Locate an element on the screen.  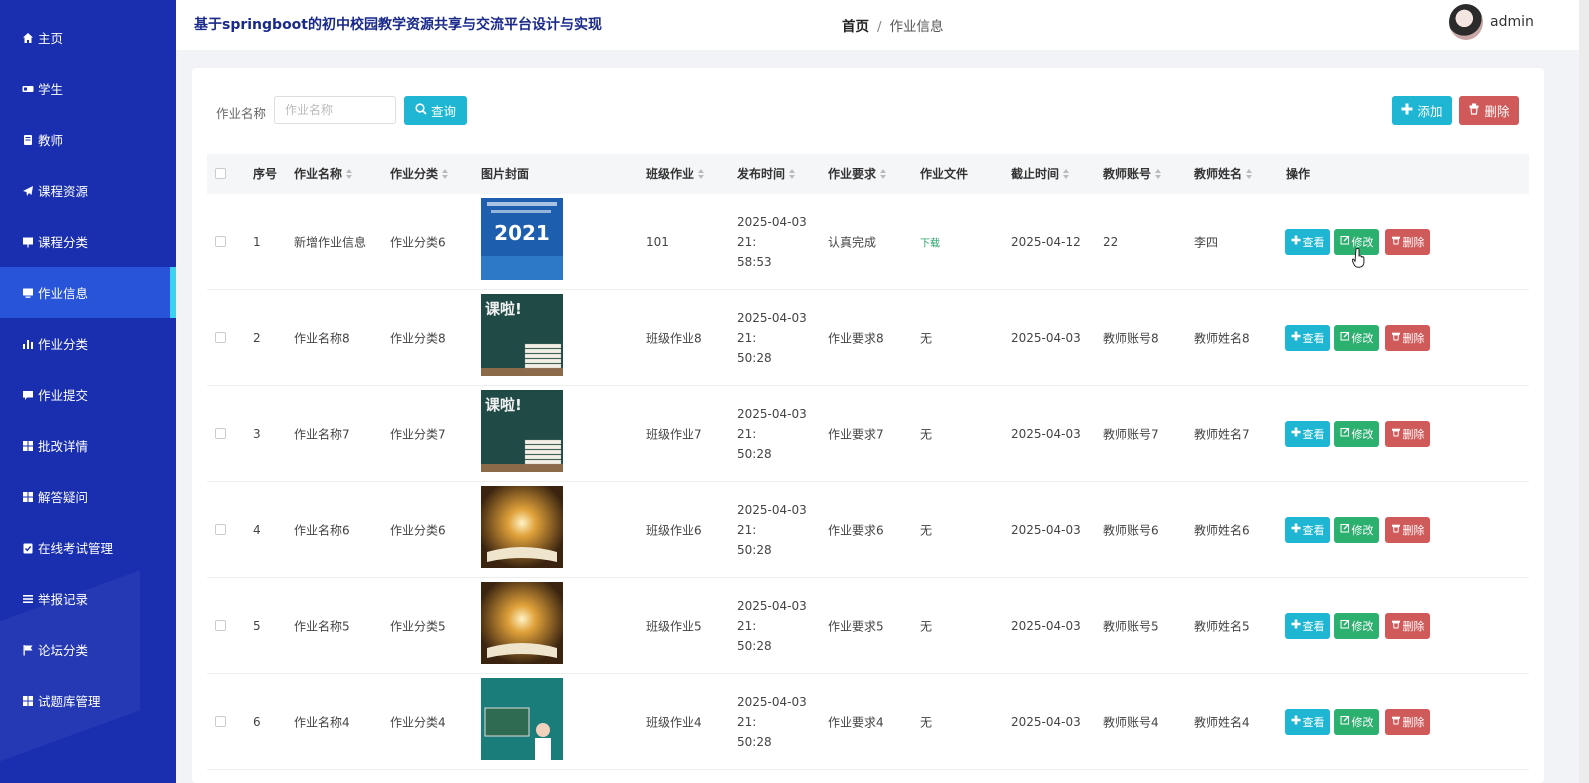
cell-no: 3 is located at coordinates (257, 433).